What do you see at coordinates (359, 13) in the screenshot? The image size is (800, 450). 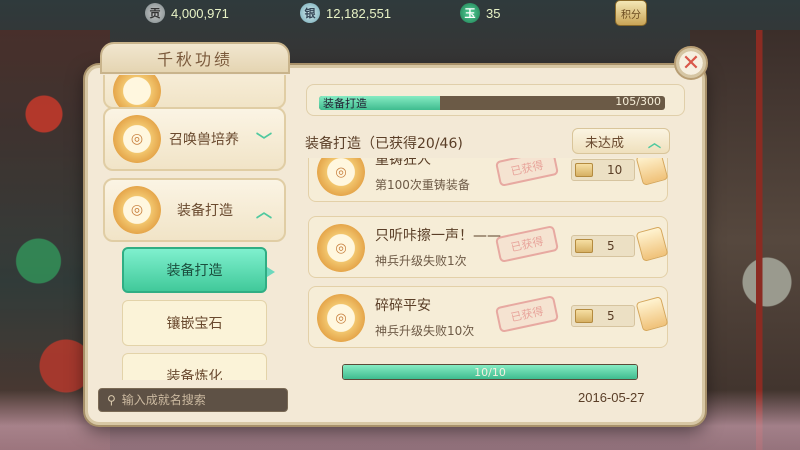 I see `coins-value: 12,182,551` at bounding box center [359, 13].